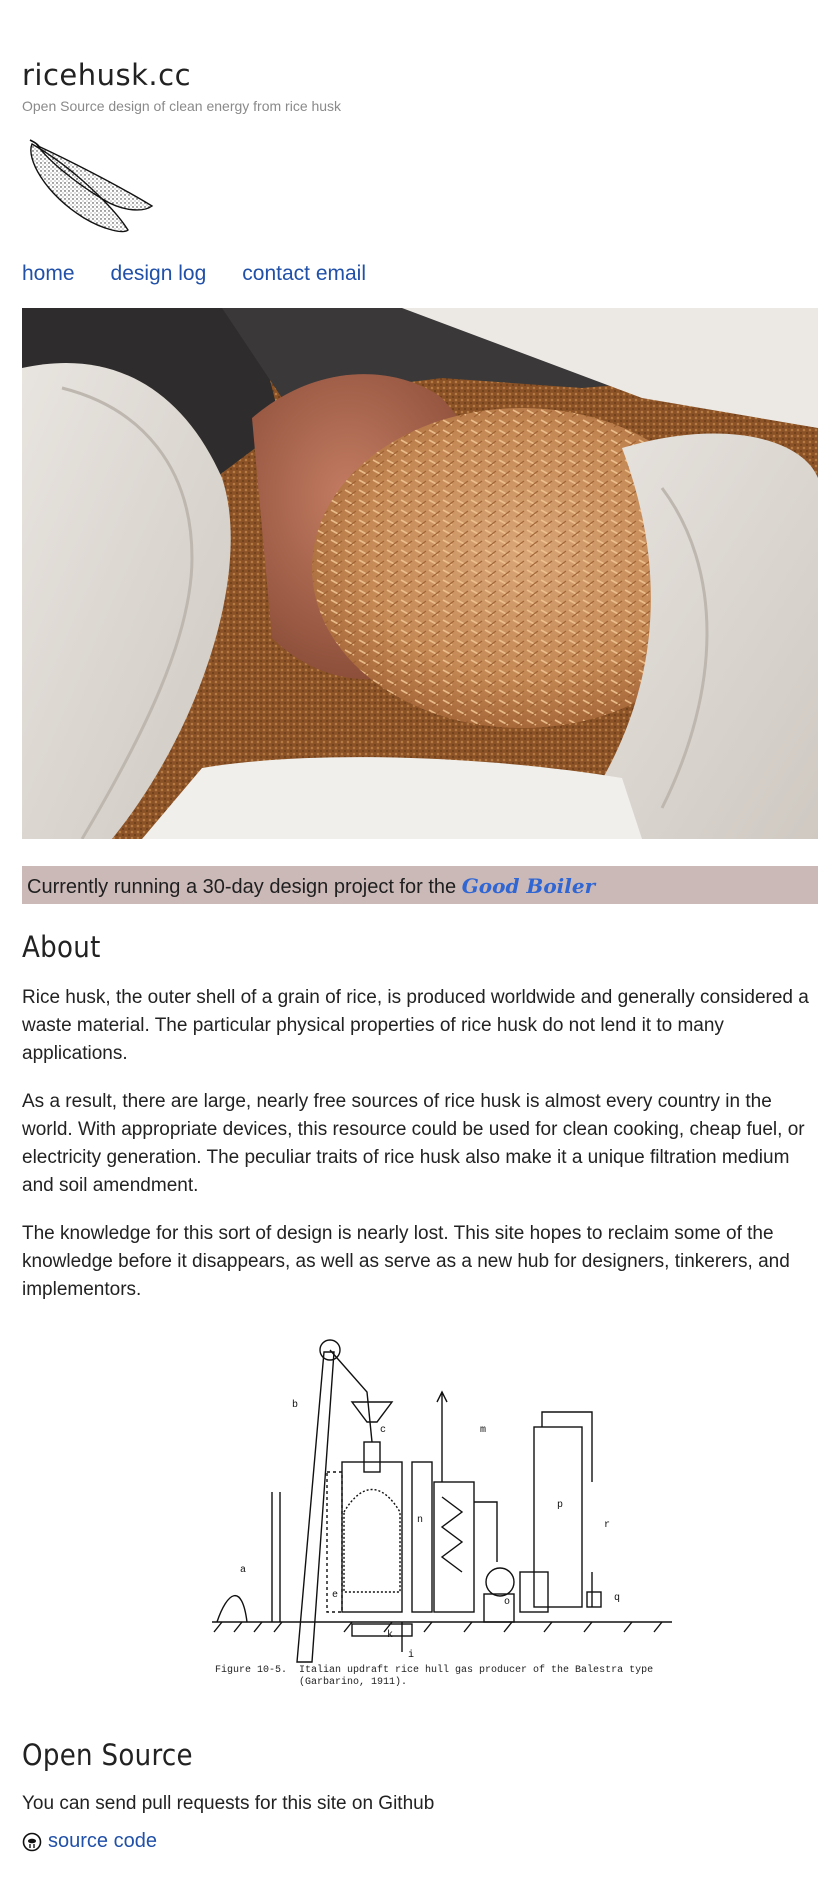 The image size is (835, 1889). Describe the element at coordinates (48, 274) in the screenshot. I see `nav-home: home` at that location.